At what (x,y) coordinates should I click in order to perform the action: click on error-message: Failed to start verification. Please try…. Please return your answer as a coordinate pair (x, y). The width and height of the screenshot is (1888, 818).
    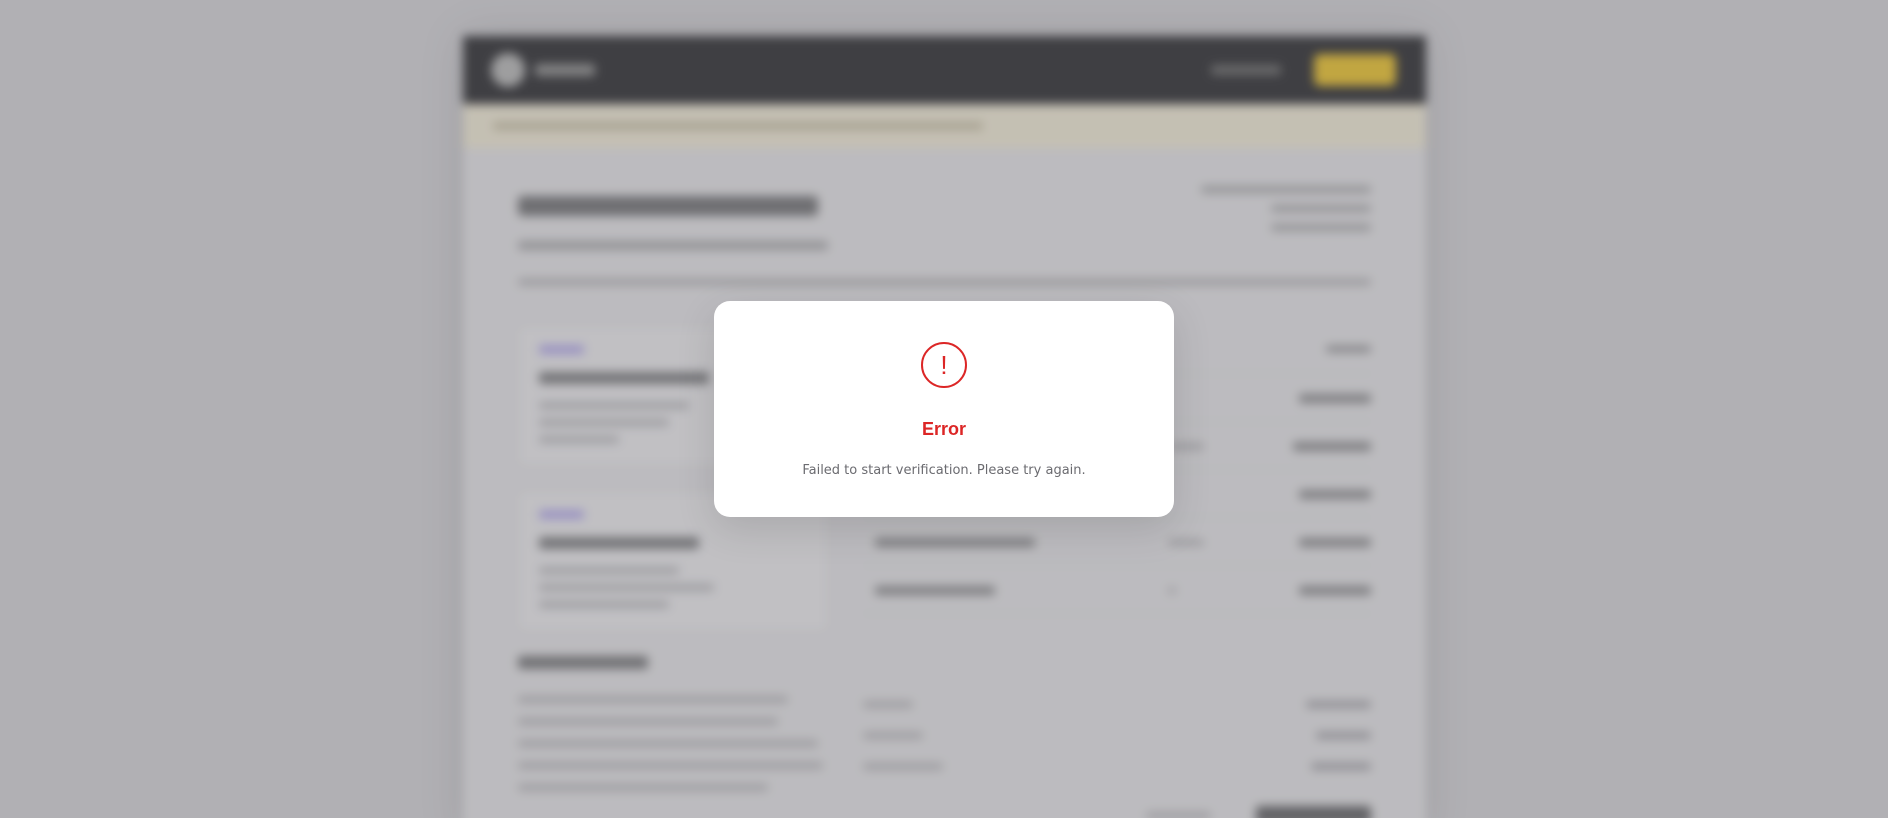
    Looking at the image, I should click on (944, 470).